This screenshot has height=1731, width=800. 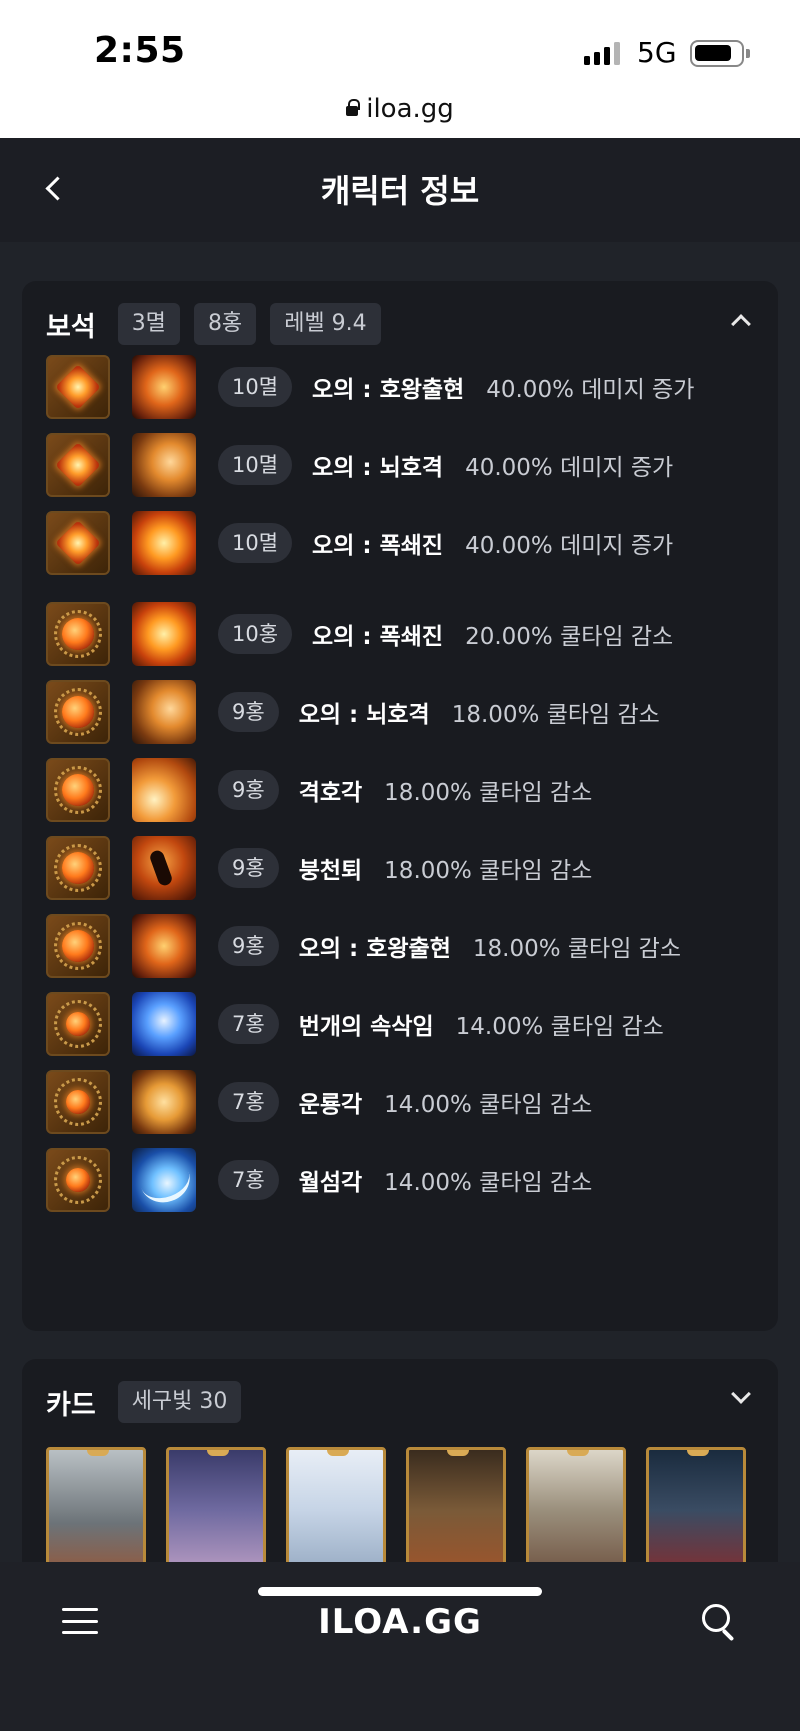 What do you see at coordinates (330, 871) in the screenshot?
I see `skill-name: 붕천퇴` at bounding box center [330, 871].